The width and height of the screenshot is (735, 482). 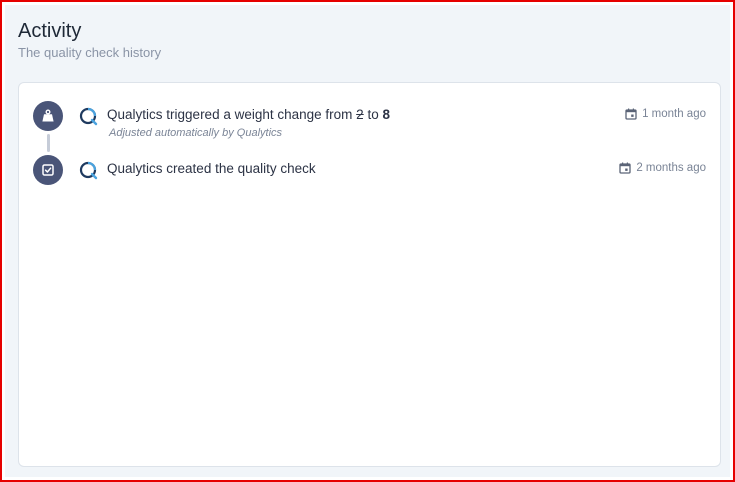 I want to click on check-square-icon, so click(x=48, y=170).